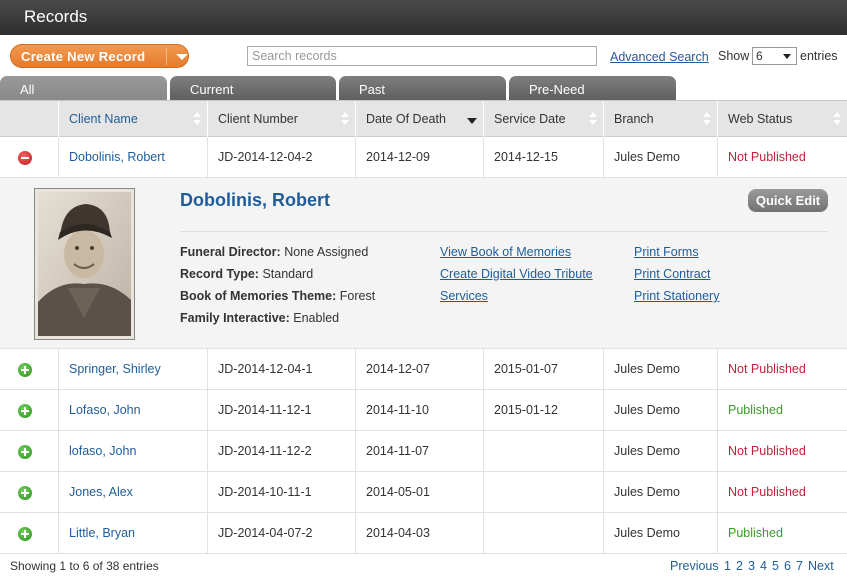  Describe the element at coordinates (84, 566) in the screenshot. I see `table-info: Showing 1 to 6 of 38 entries` at that location.